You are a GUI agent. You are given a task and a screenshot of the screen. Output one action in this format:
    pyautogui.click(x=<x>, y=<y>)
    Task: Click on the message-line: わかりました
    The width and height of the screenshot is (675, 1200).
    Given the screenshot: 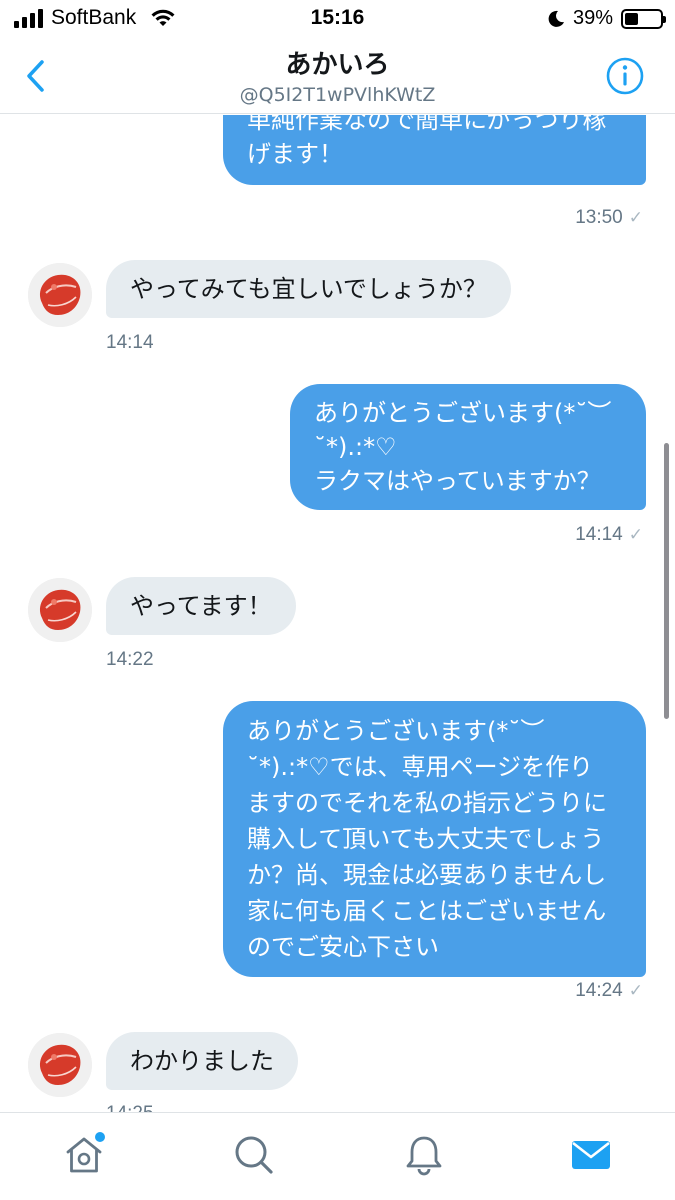 What is the action you would take?
    pyautogui.click(x=202, y=1061)
    